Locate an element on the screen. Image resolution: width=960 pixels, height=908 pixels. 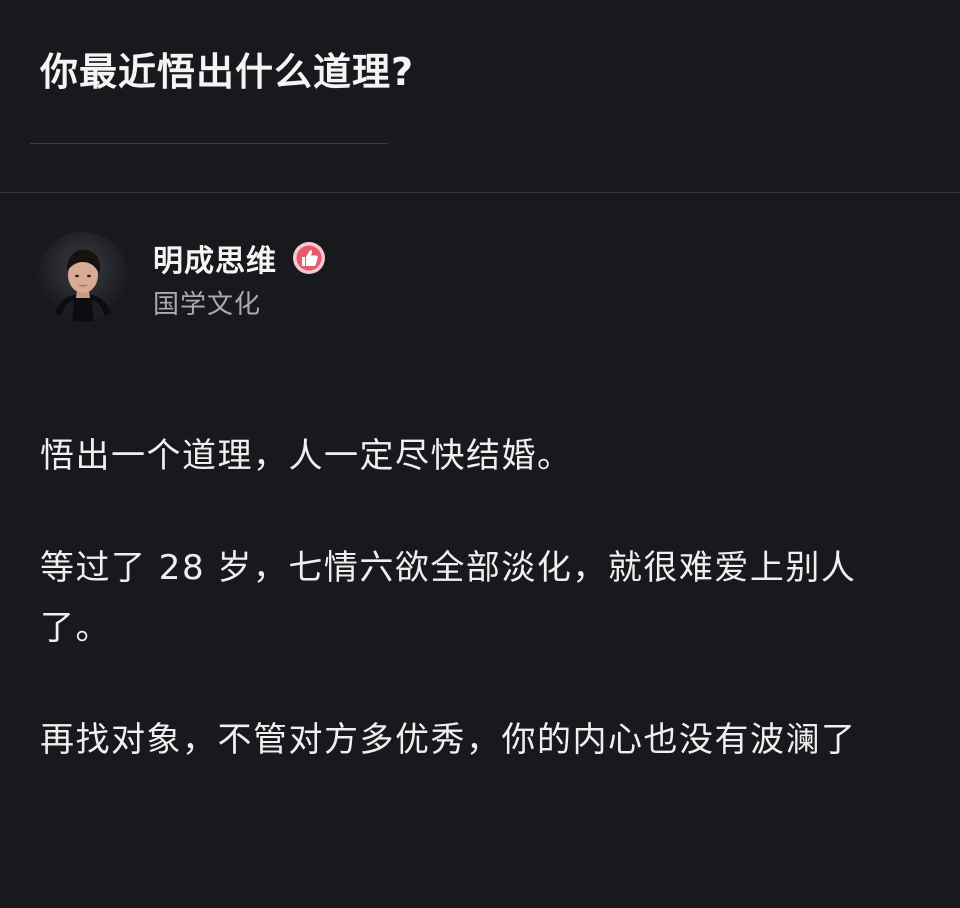
question-title: 你最近悟出什么道理? is located at coordinates (227, 72).